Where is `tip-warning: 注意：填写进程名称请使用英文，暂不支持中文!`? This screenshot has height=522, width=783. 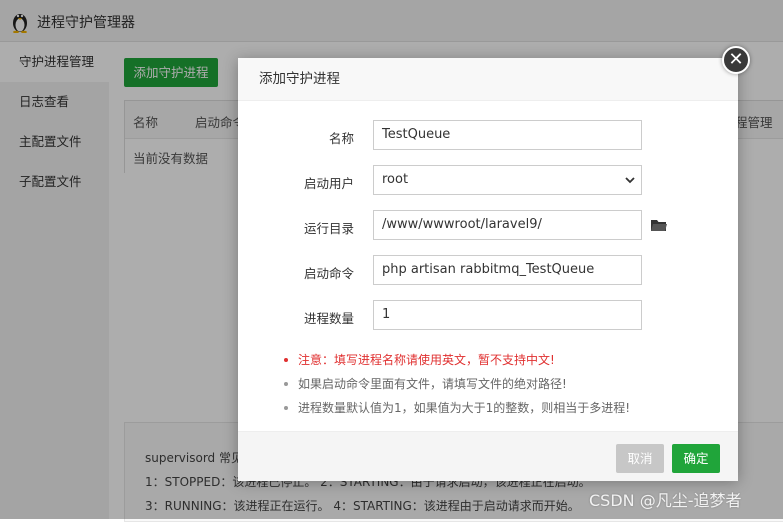 tip-warning: 注意：填写进程名称请使用英文，暂不支持中文! is located at coordinates (502, 360).